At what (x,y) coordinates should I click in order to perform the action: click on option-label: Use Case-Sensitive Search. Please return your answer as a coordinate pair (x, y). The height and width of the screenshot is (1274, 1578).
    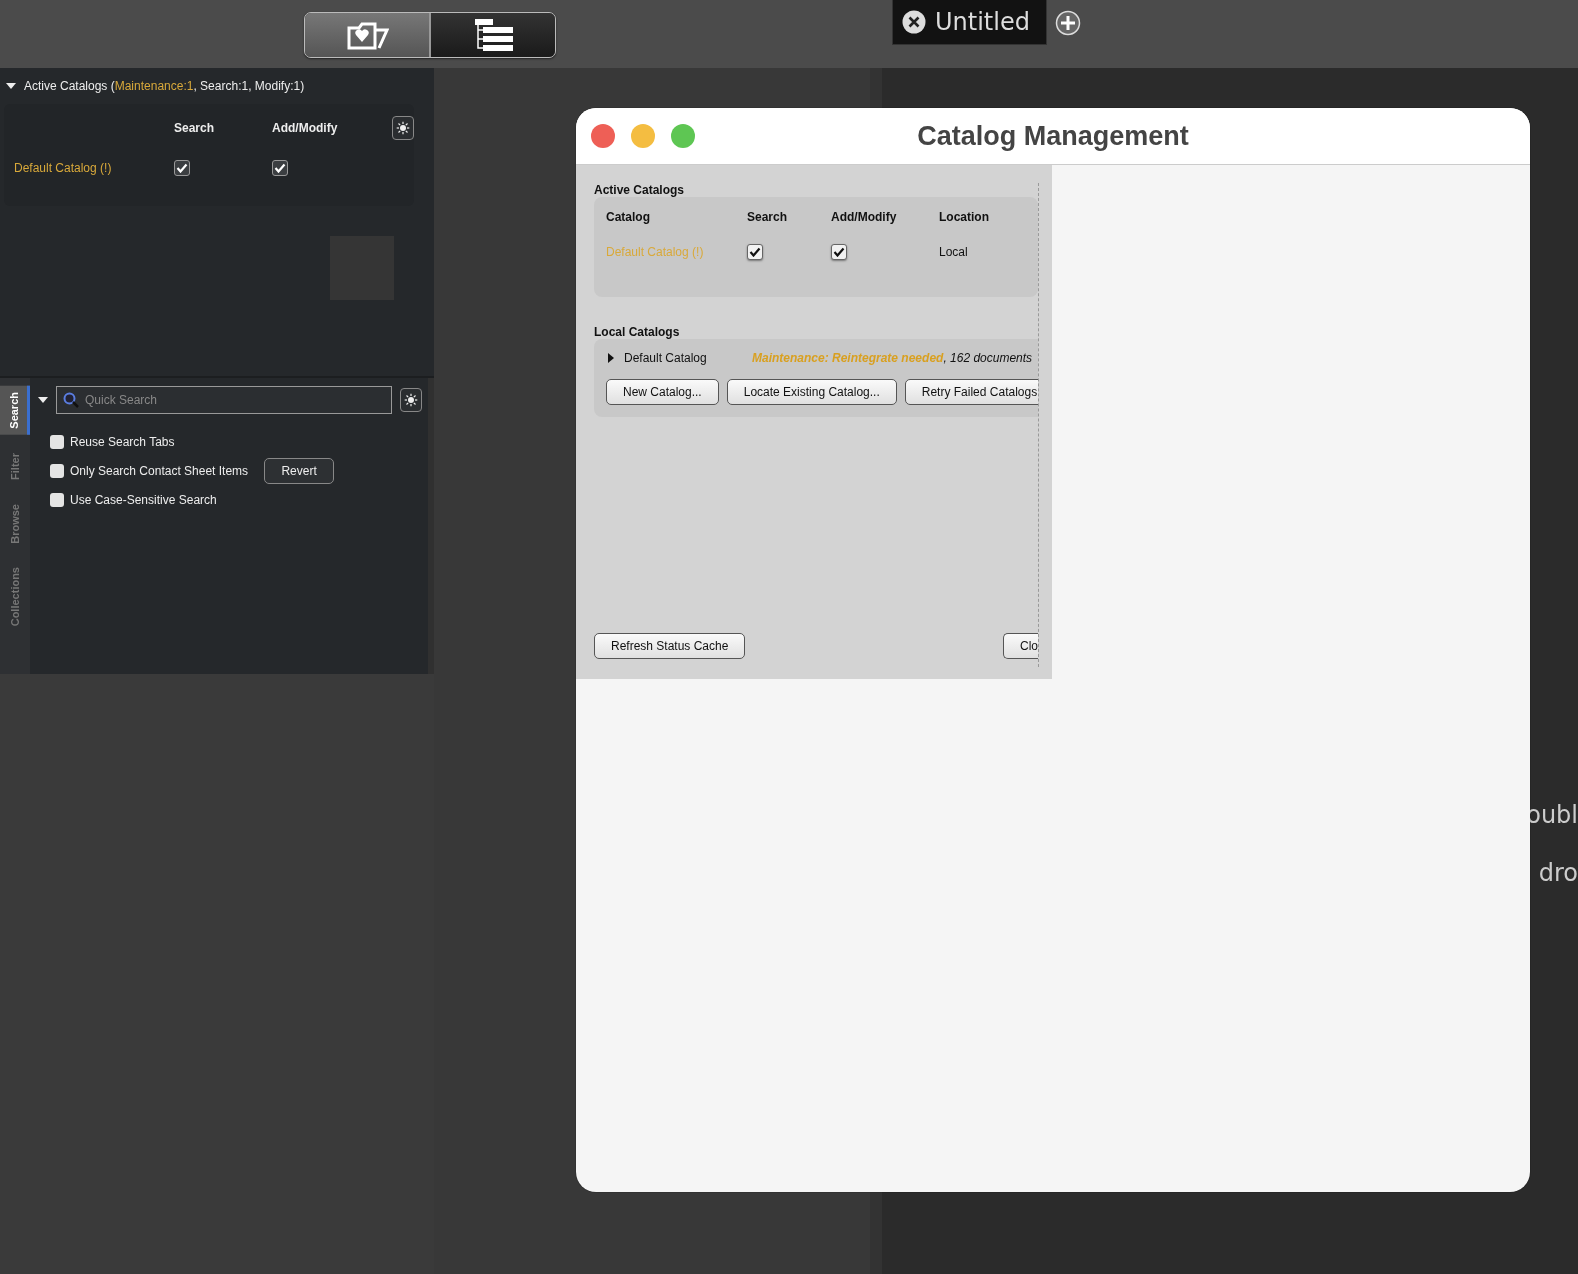
    Looking at the image, I should click on (143, 500).